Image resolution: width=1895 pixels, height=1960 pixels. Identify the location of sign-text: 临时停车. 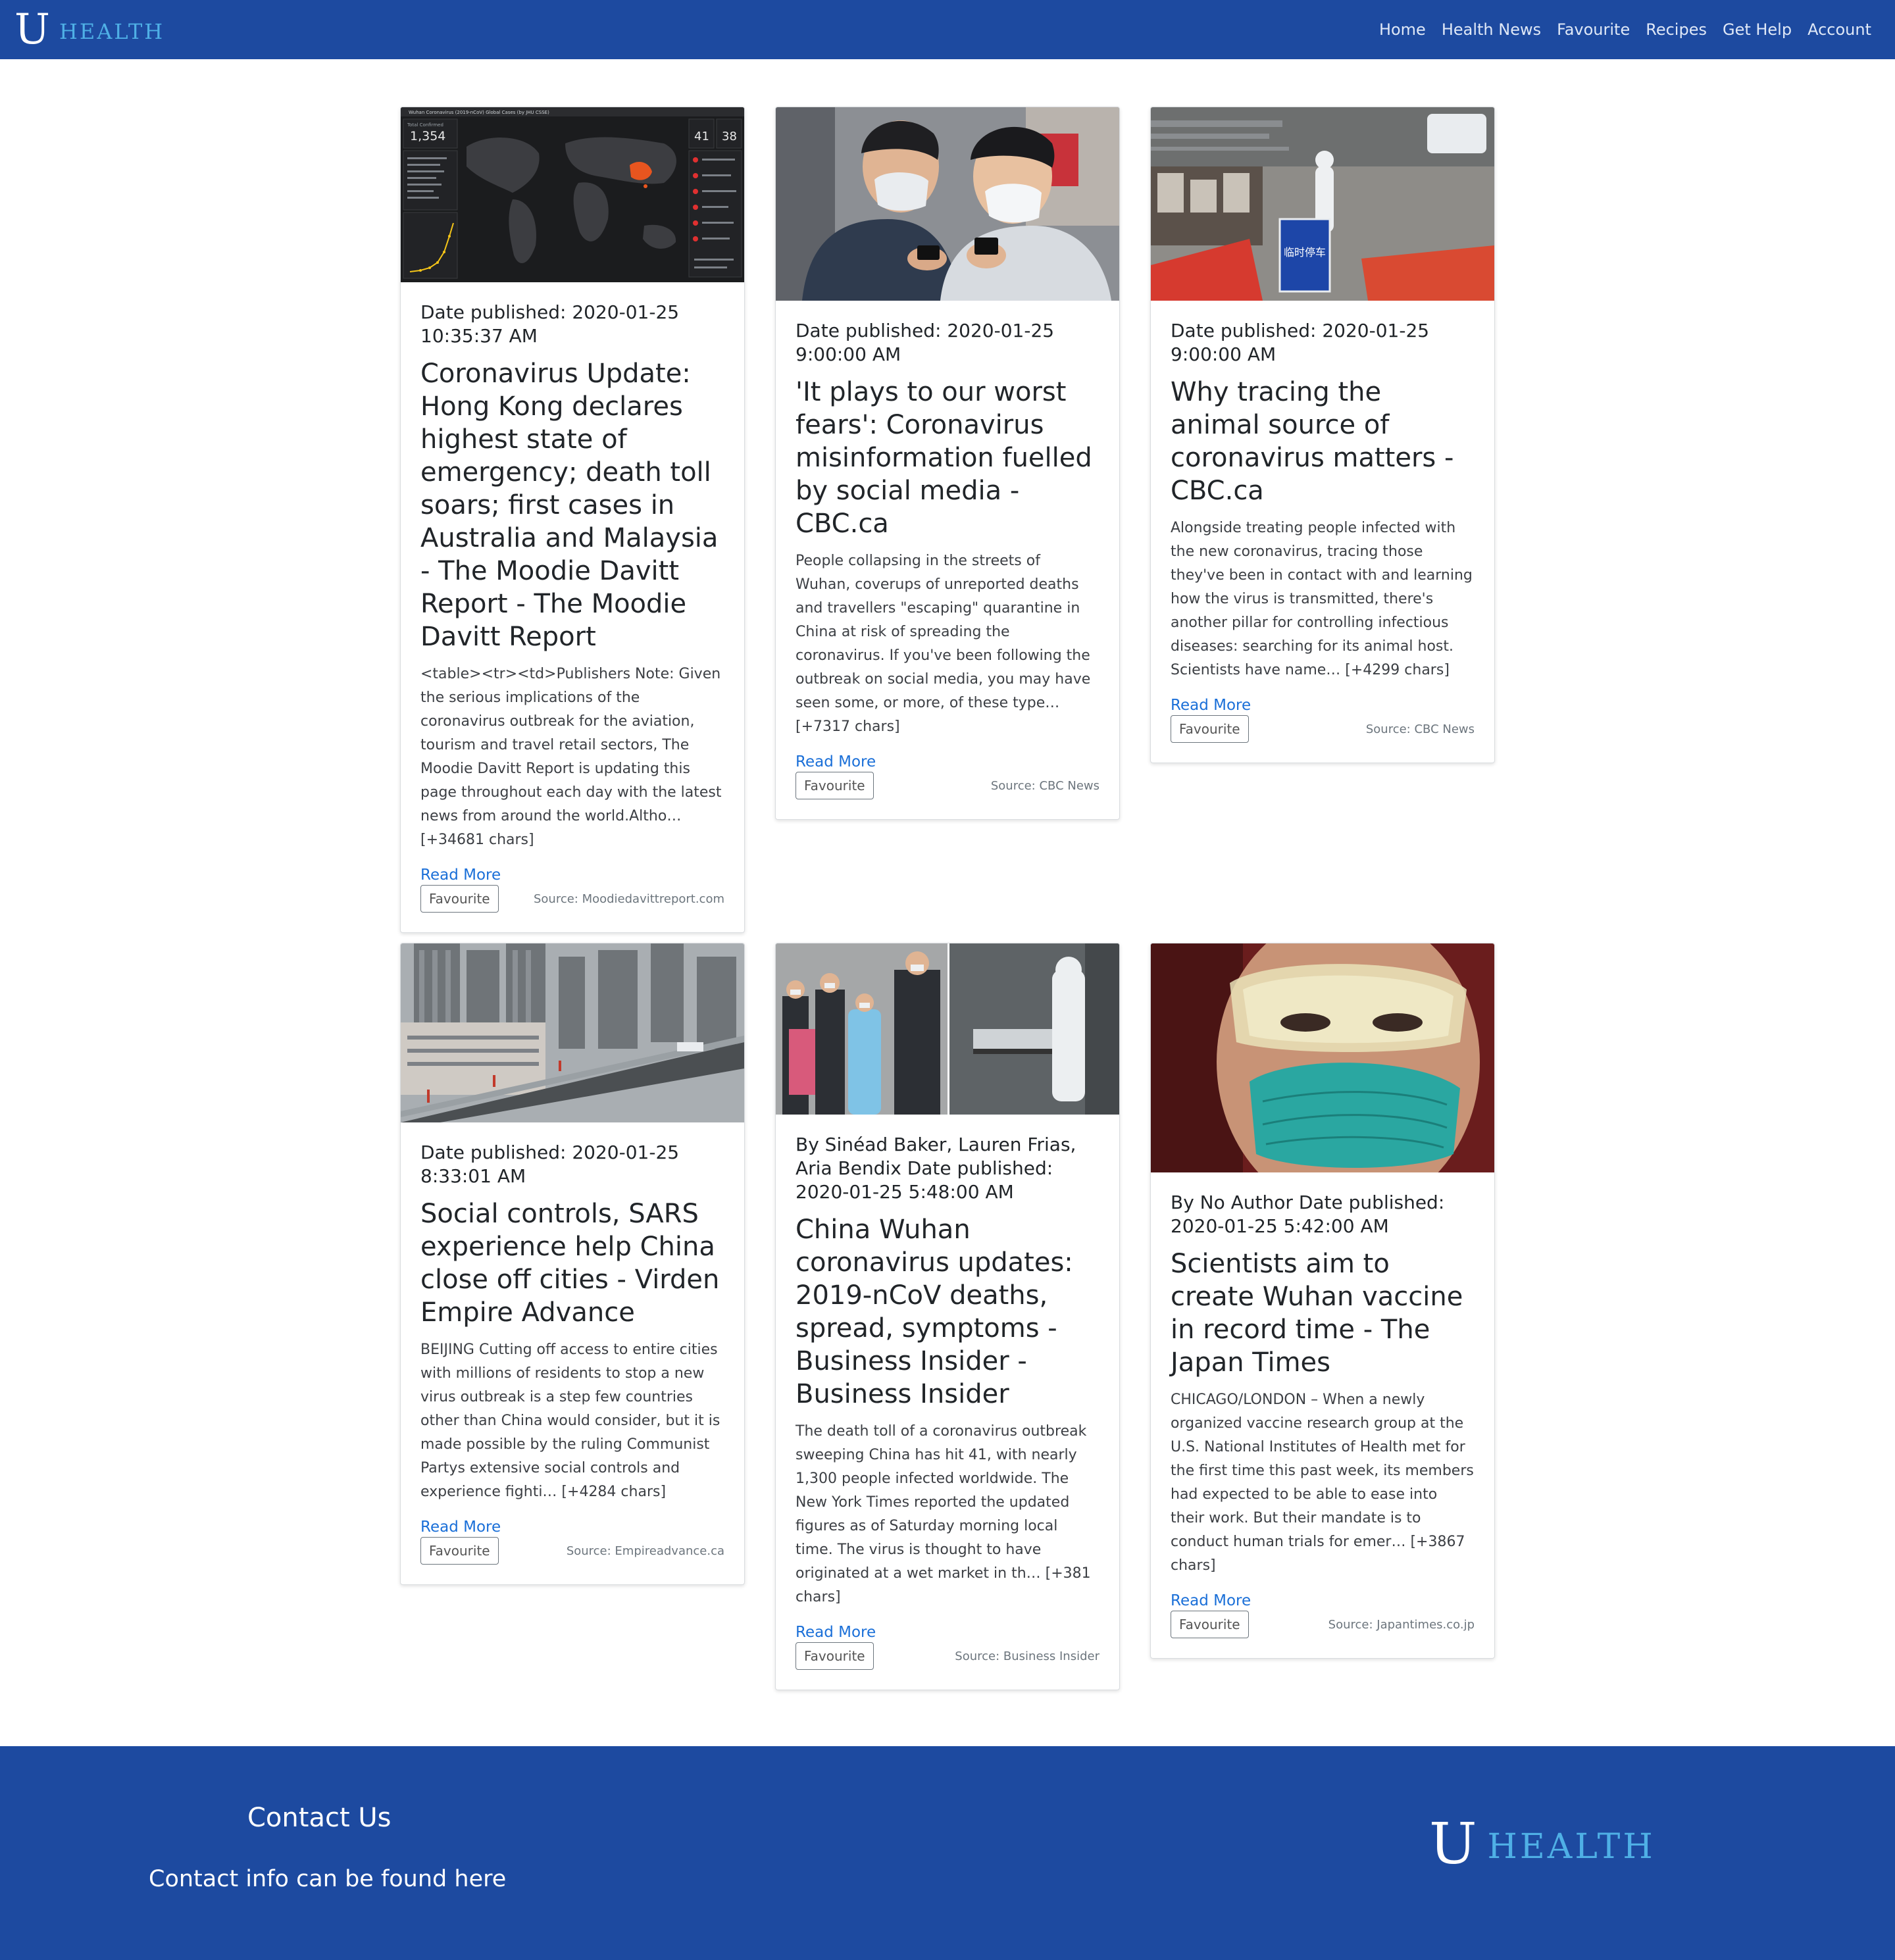
(1305, 252).